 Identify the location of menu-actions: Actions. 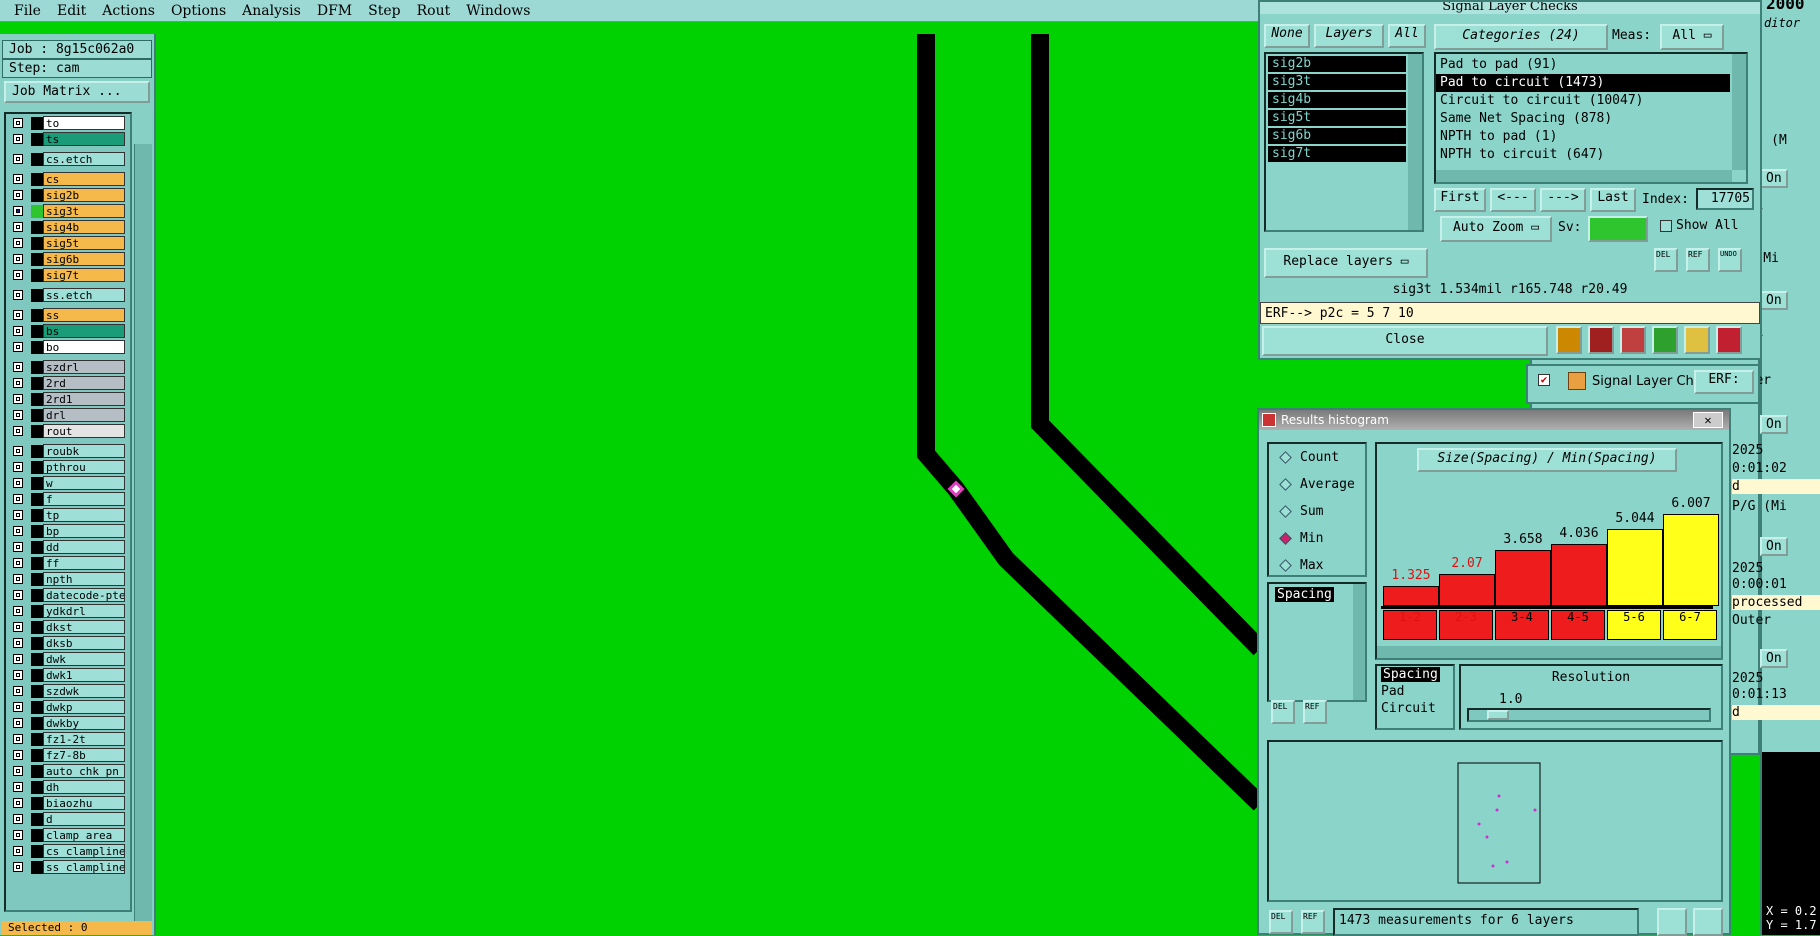
(128, 11).